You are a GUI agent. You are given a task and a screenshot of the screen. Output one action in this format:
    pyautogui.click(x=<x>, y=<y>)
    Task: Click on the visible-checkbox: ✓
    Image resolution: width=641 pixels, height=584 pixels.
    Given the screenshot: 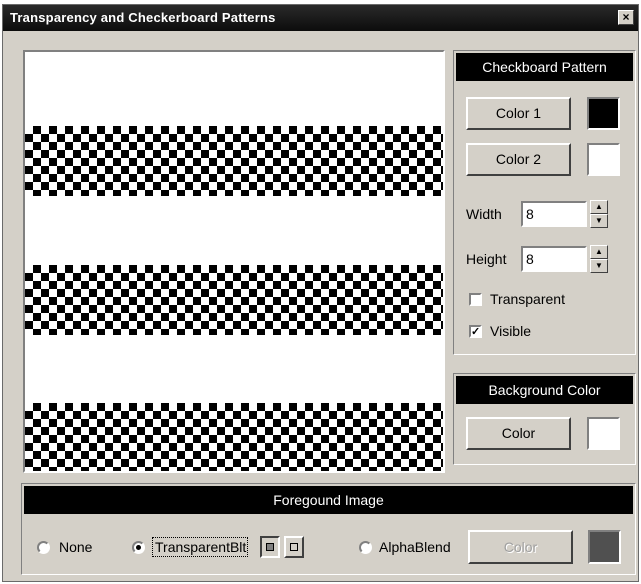 What is the action you would take?
    pyautogui.click(x=475, y=331)
    